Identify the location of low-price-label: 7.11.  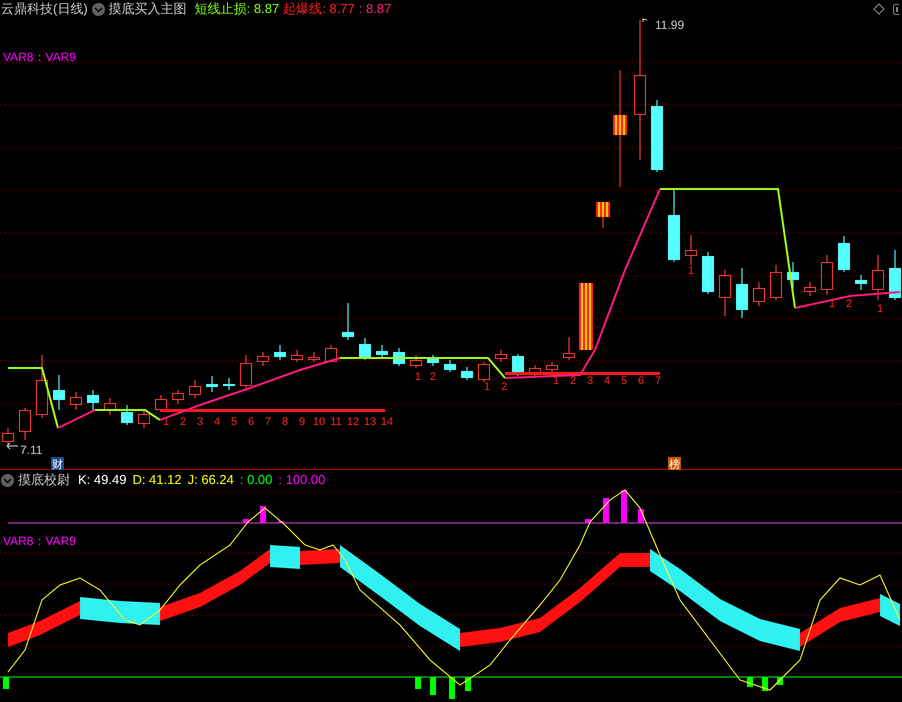
(31, 450).